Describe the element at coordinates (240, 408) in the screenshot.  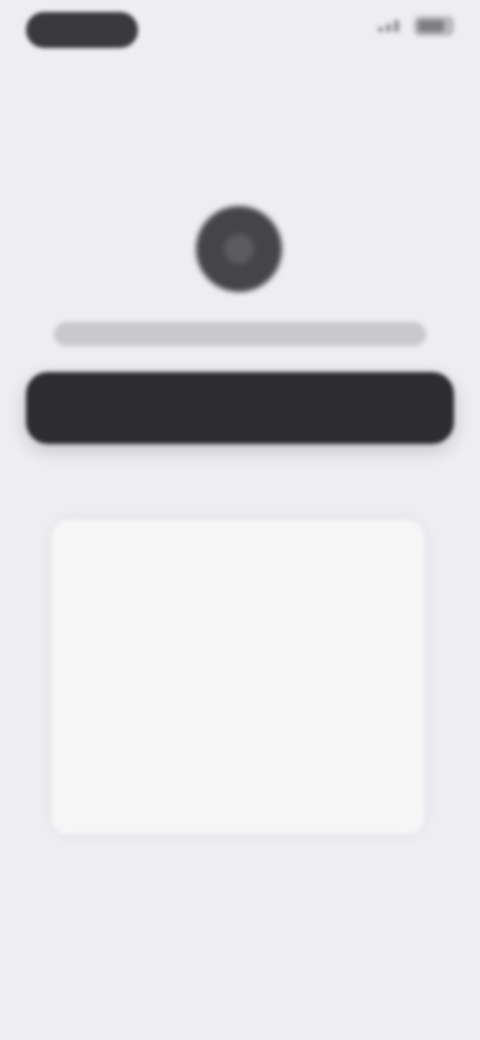
I see `primary-action-button` at that location.